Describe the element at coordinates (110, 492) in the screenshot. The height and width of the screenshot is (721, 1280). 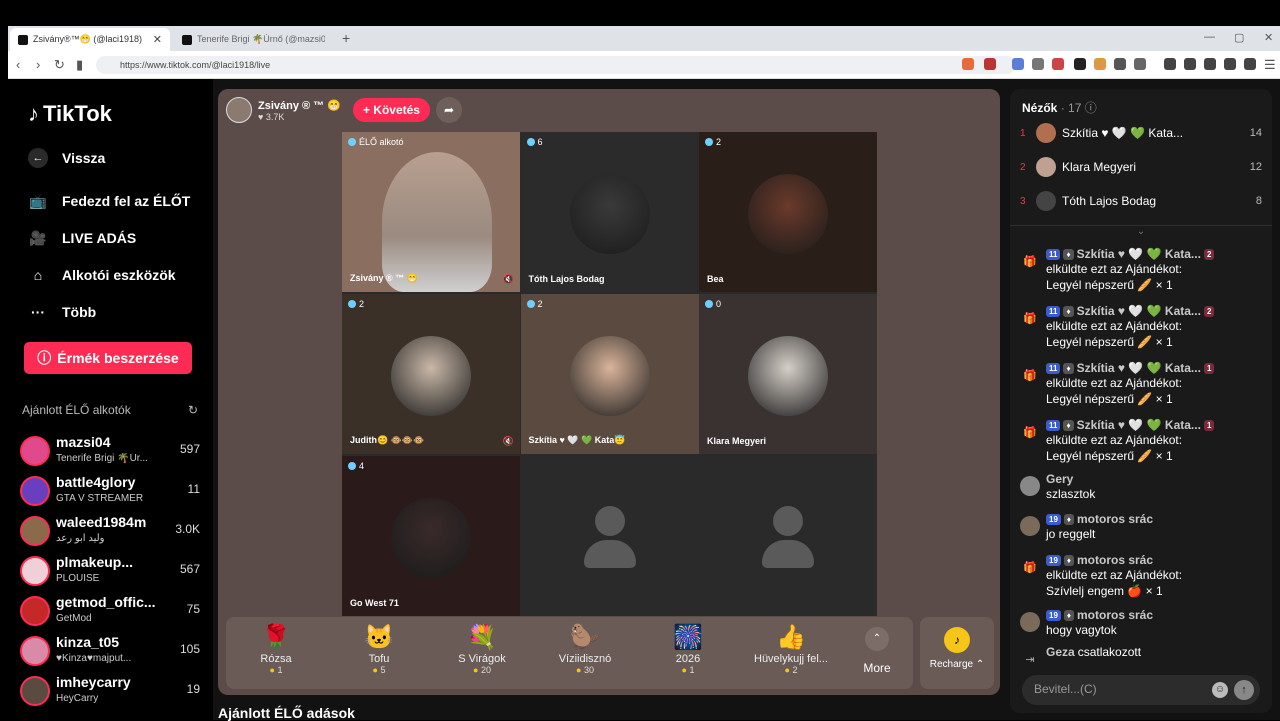
I see `creator-item: battle4glory GTA V STREAMER 11` at that location.